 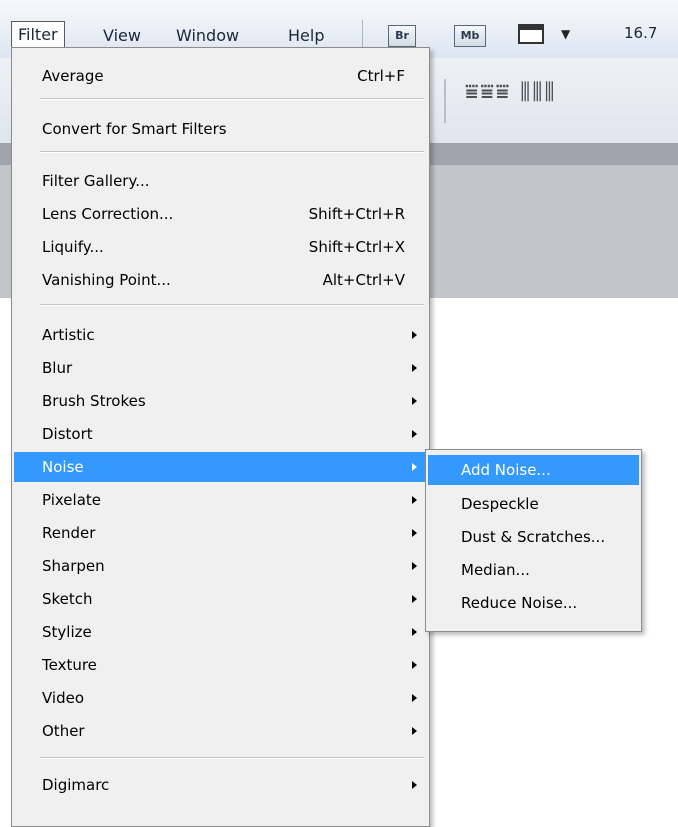 What do you see at coordinates (470, 36) in the screenshot?
I see `mini-bridge-button: Mb` at bounding box center [470, 36].